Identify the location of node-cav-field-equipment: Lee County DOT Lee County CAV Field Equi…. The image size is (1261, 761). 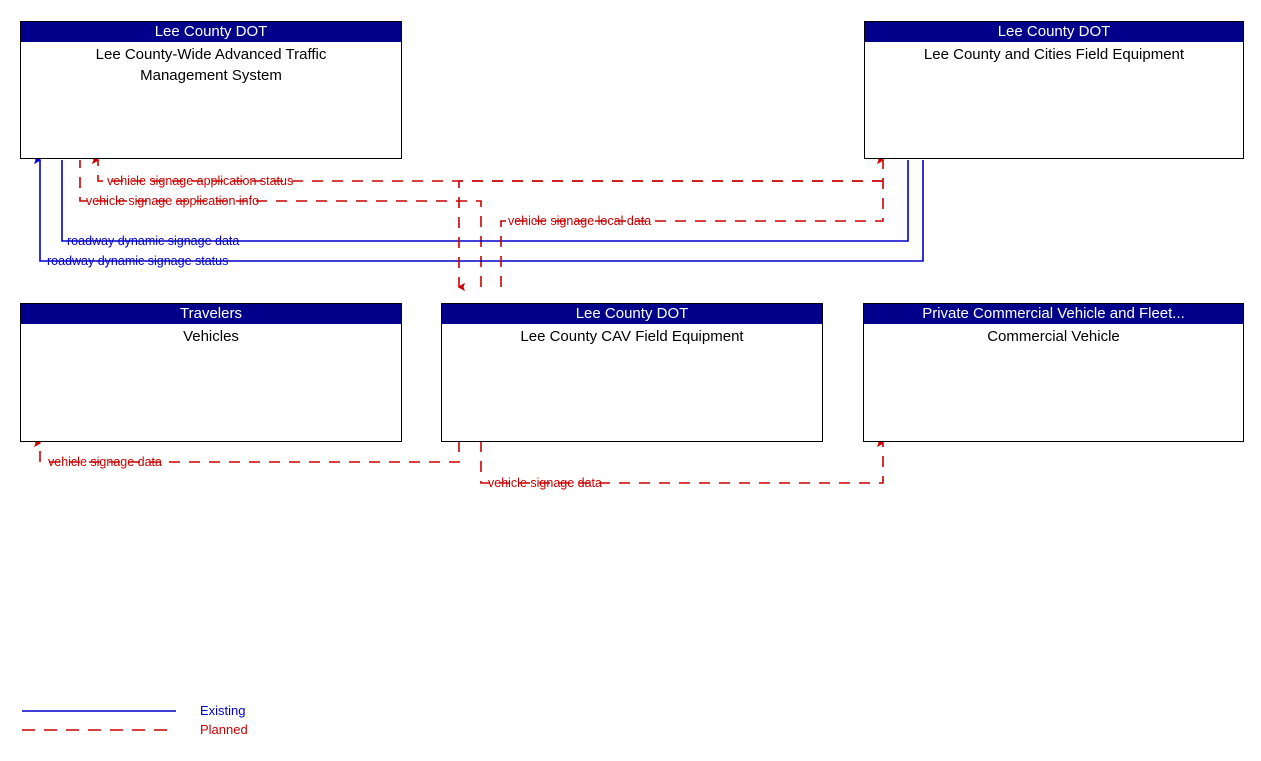
(632, 372).